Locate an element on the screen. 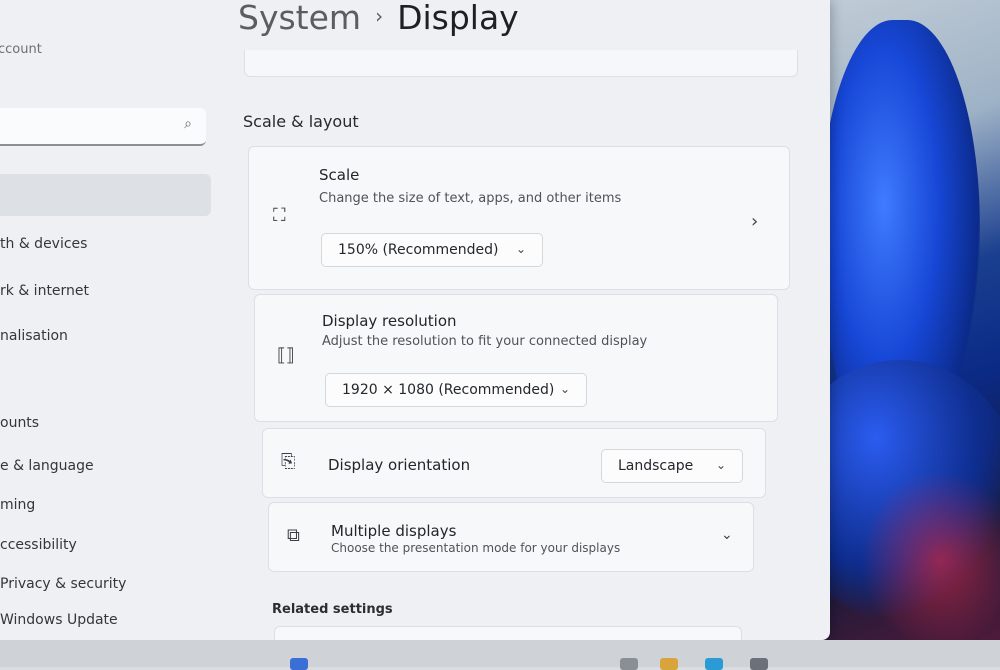 The width and height of the screenshot is (1000, 670). multiple-displays-title: Multiple displays is located at coordinates (394, 531).